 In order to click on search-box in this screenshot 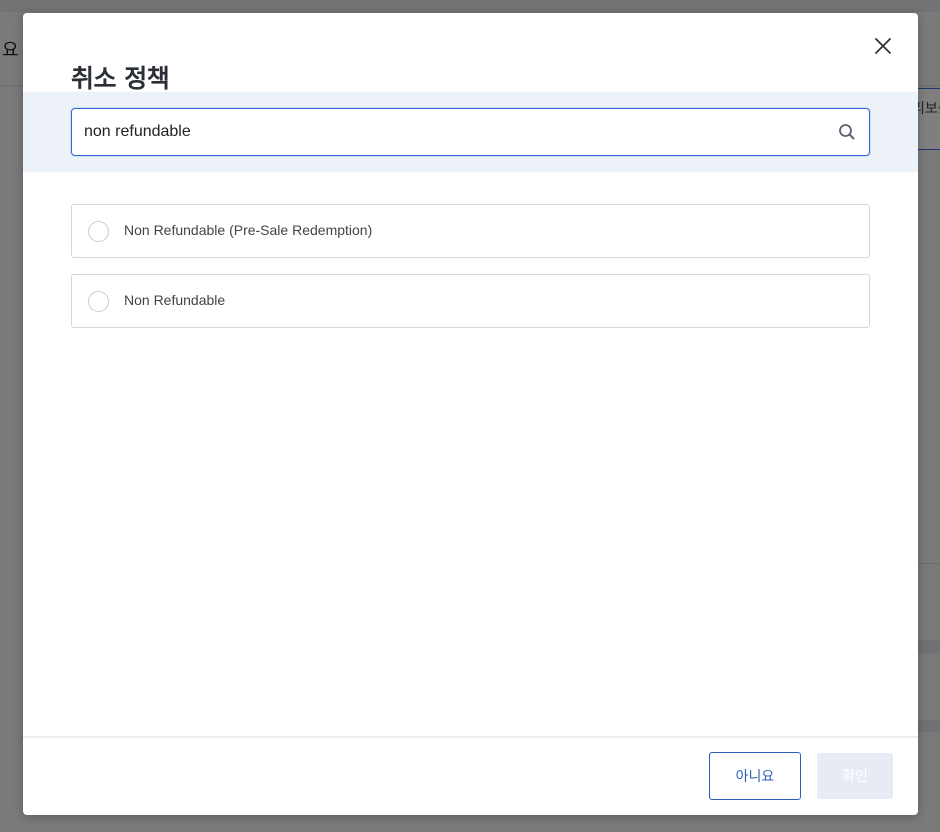, I will do `click(470, 132)`.